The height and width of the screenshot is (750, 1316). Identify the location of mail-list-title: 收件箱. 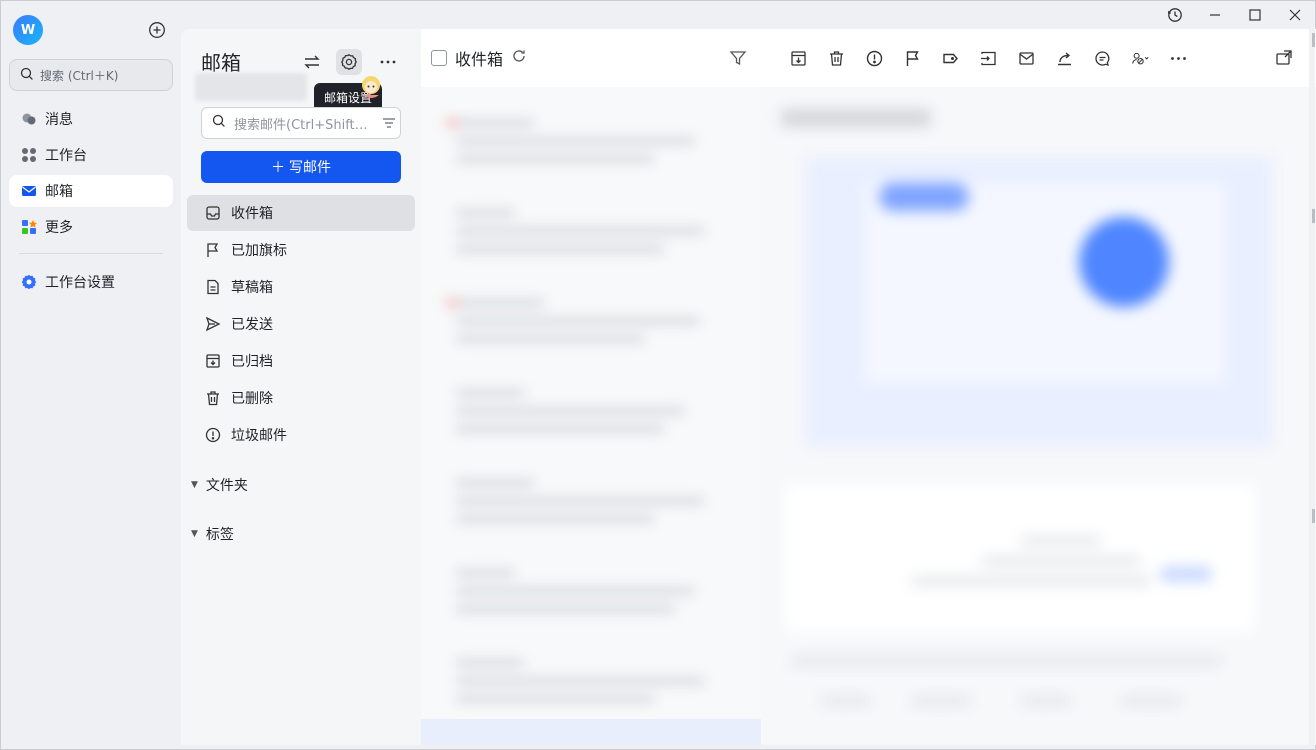
(479, 59).